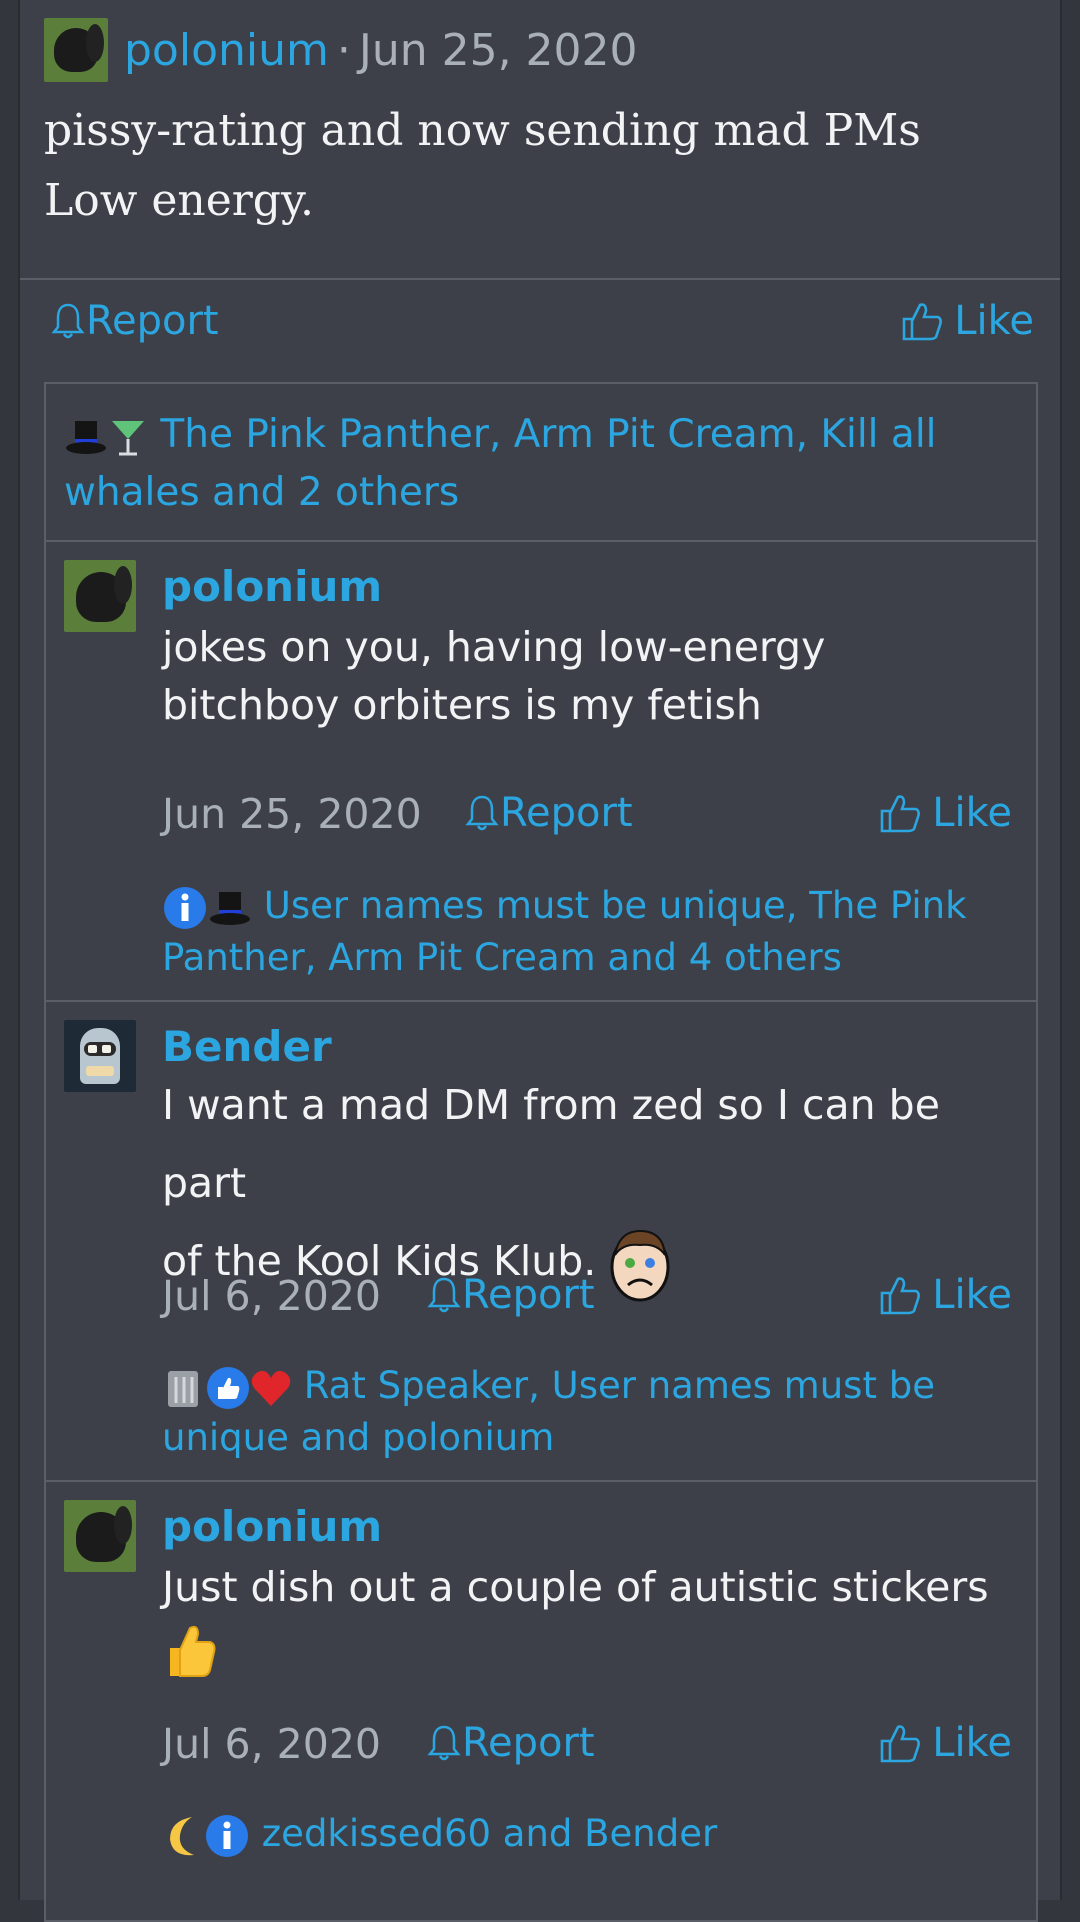  I want to click on sad-face-emoji, so click(640, 1265).